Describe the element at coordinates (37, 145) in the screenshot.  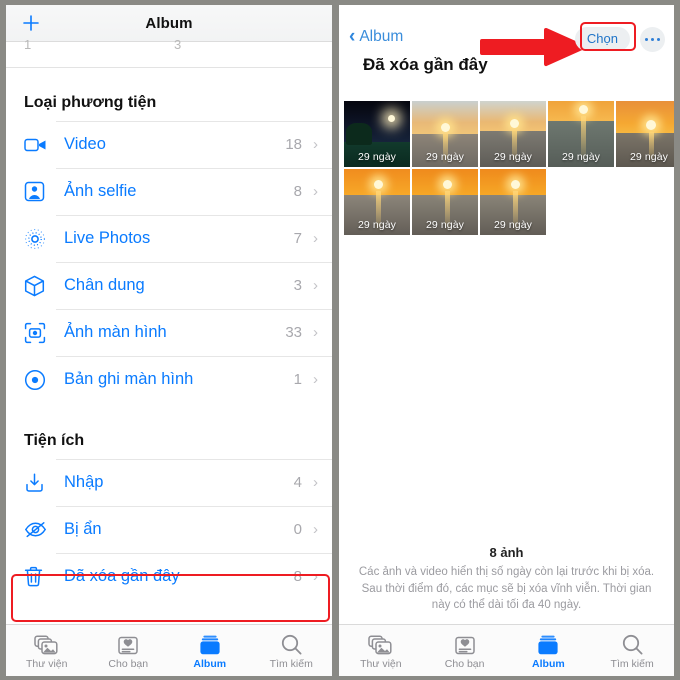
I see `video-icon` at that location.